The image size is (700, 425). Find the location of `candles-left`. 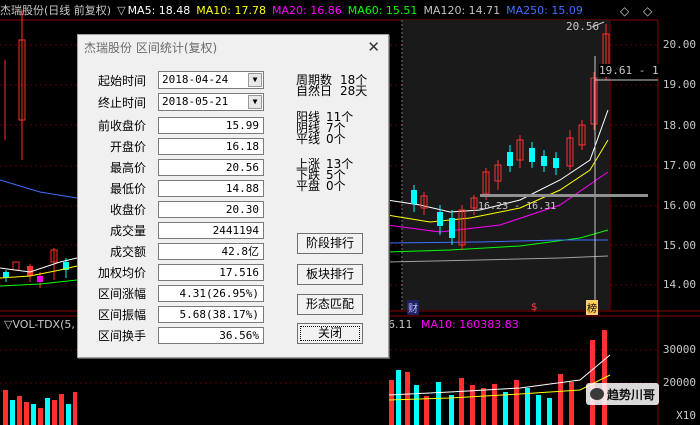

candles-left is located at coordinates (36, 149).